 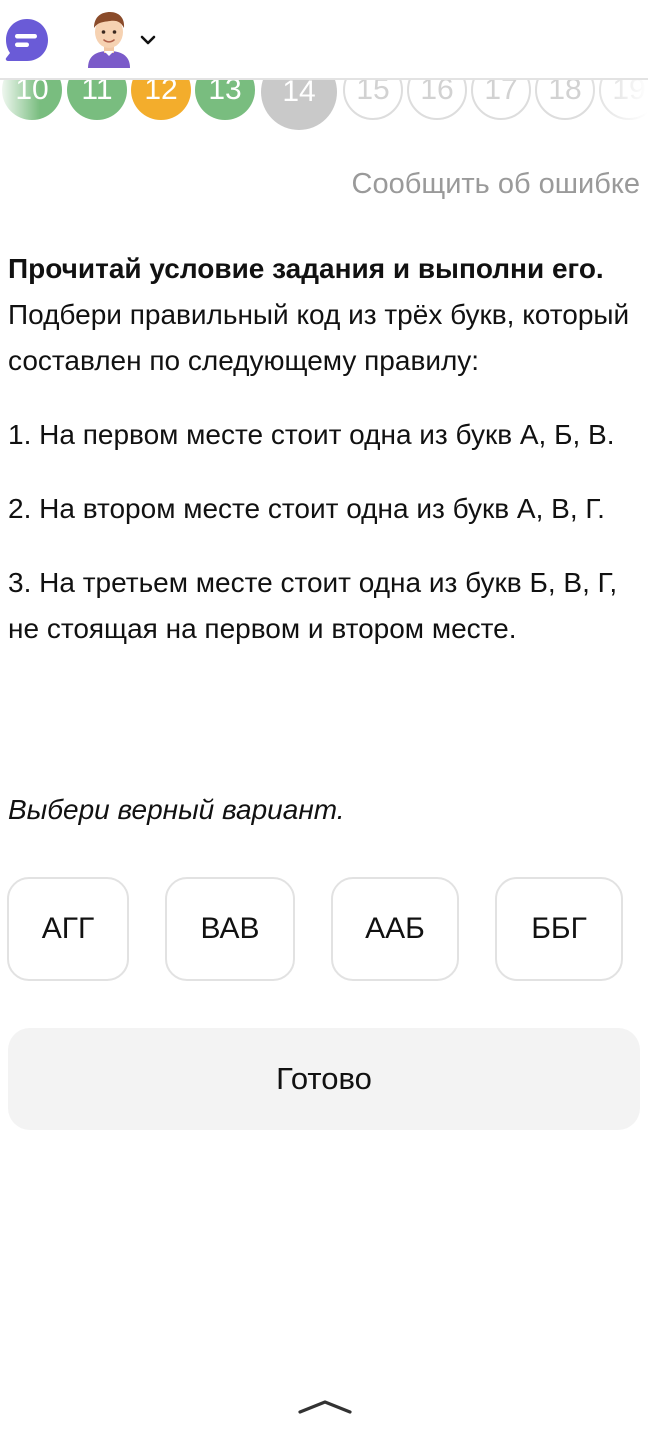 What do you see at coordinates (324, 1079) in the screenshot?
I see `done-button: Готово` at bounding box center [324, 1079].